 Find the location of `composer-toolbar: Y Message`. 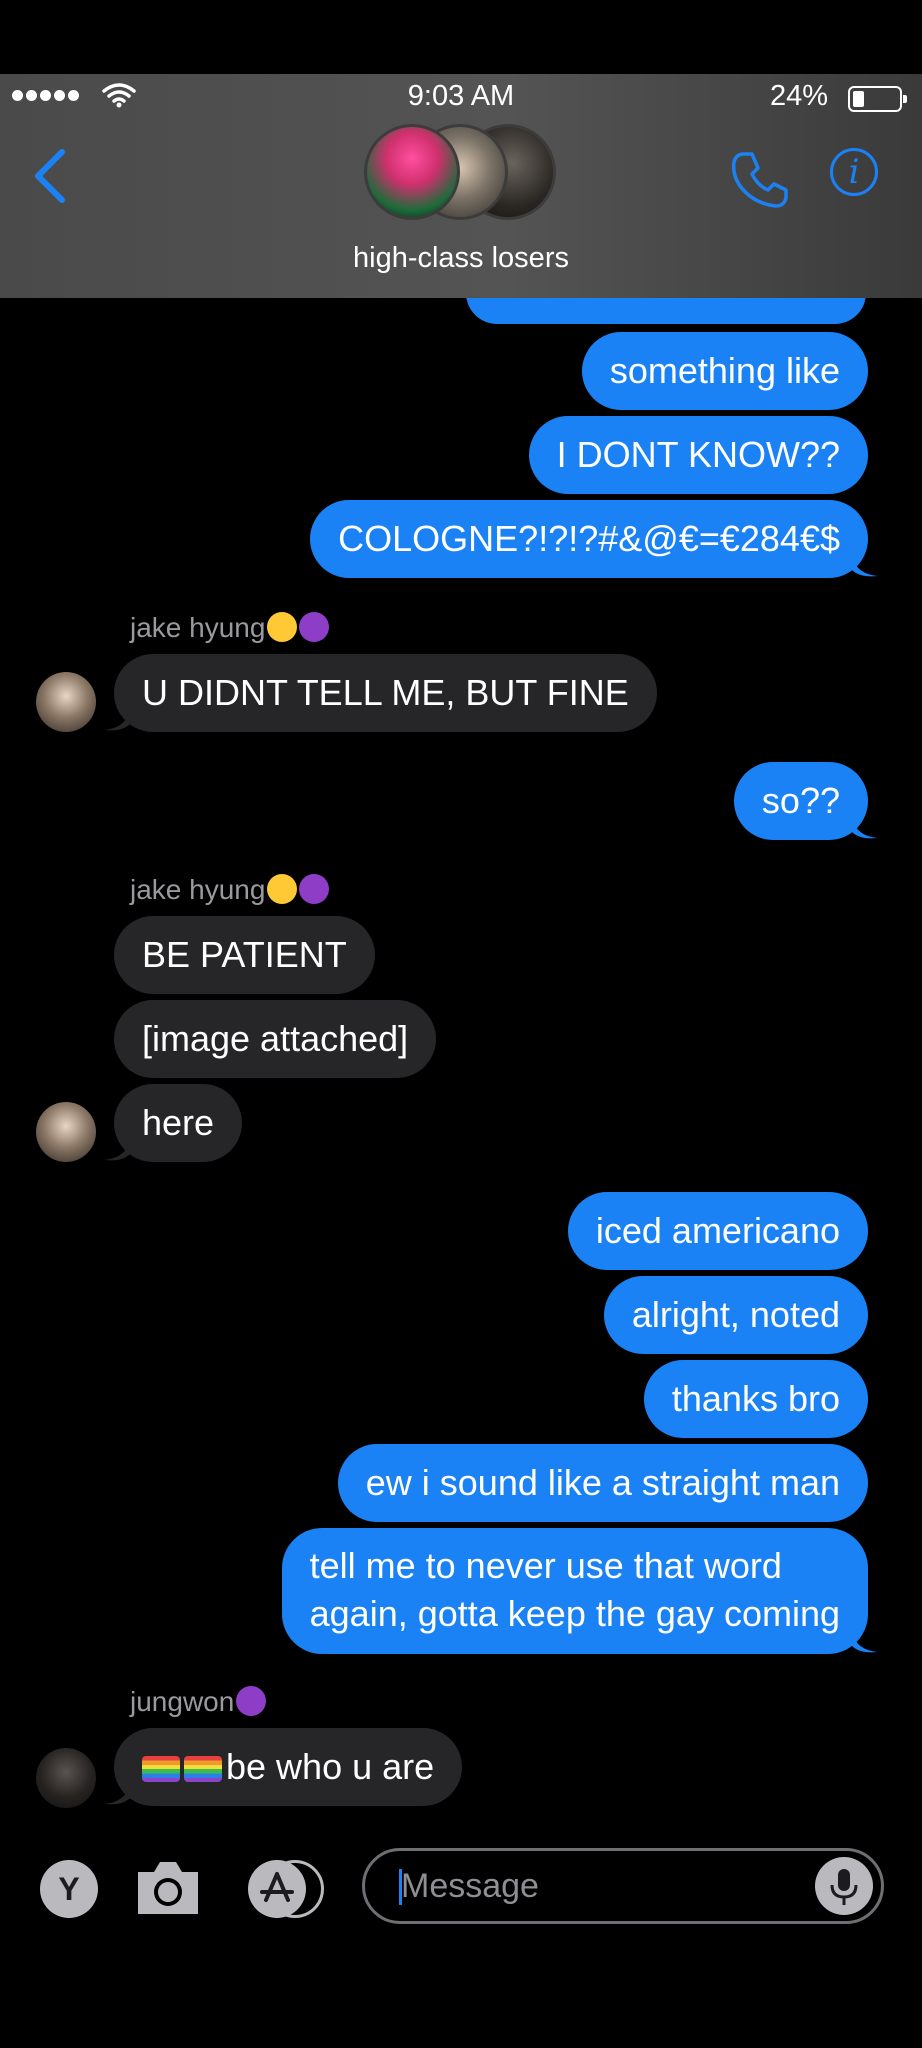

composer-toolbar: Y Message is located at coordinates (461, 1887).